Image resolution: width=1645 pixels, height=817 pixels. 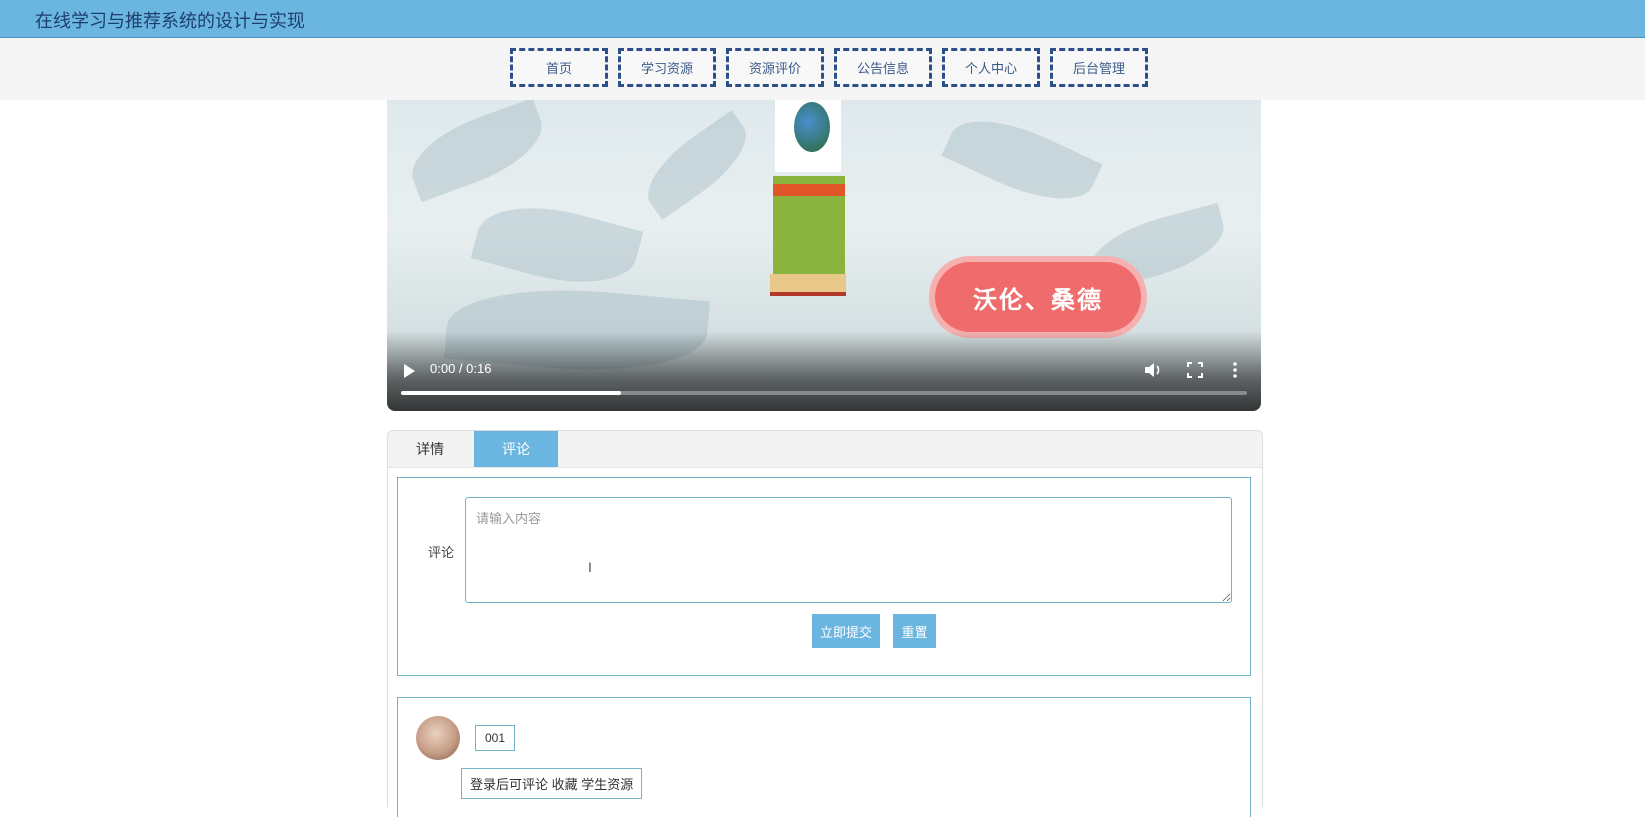 What do you see at coordinates (824, 757) in the screenshot?
I see `comment-list: 001 登录后可评论 收藏 学生资源` at bounding box center [824, 757].